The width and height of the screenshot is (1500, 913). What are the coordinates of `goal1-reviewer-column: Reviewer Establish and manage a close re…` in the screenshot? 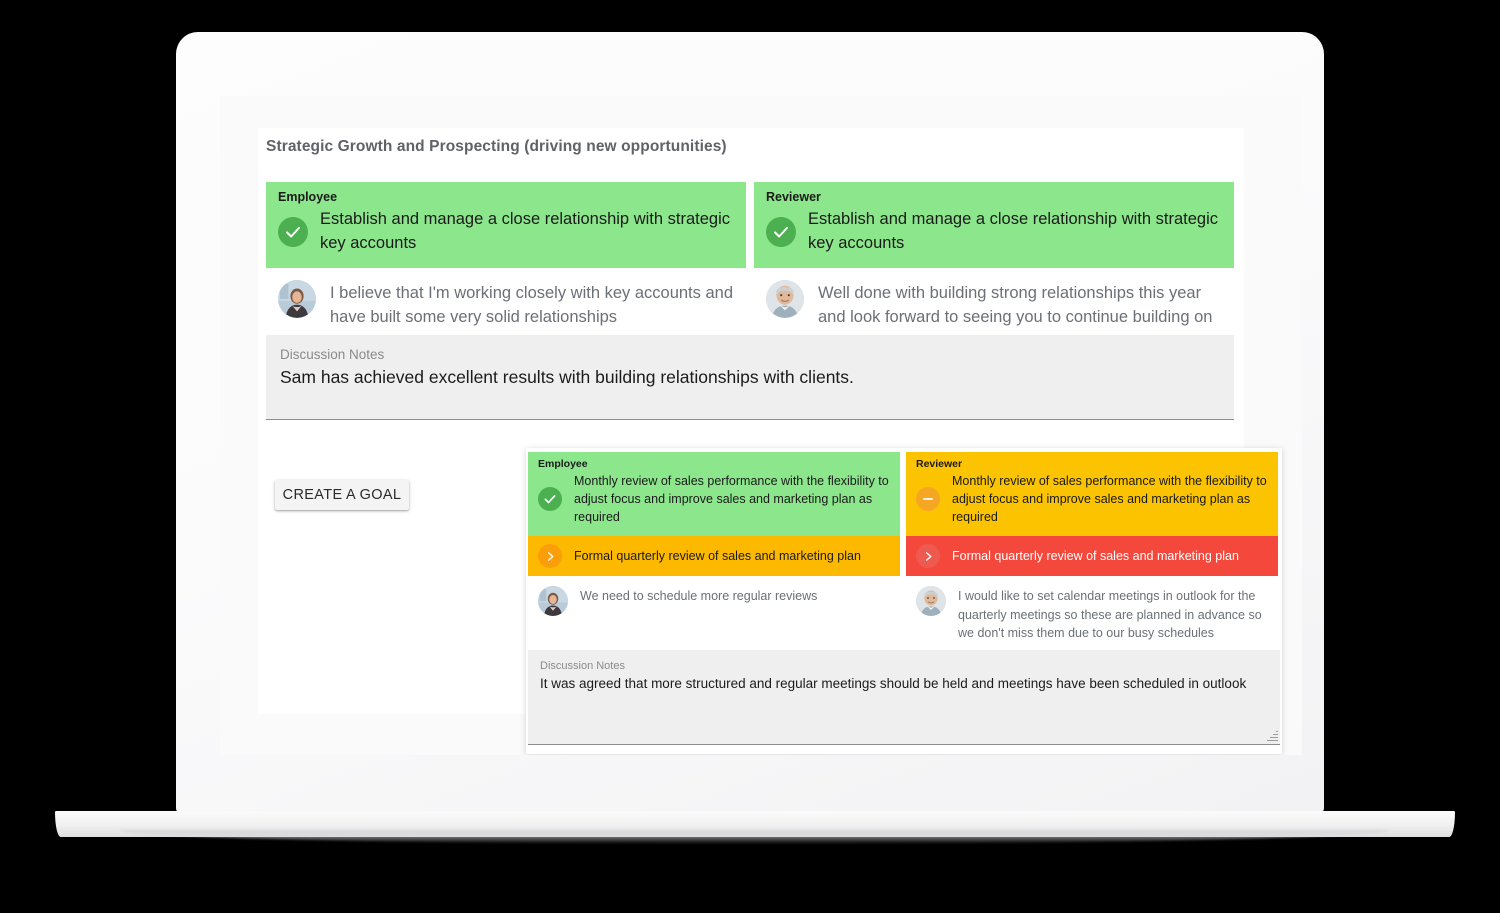 It's located at (994, 271).